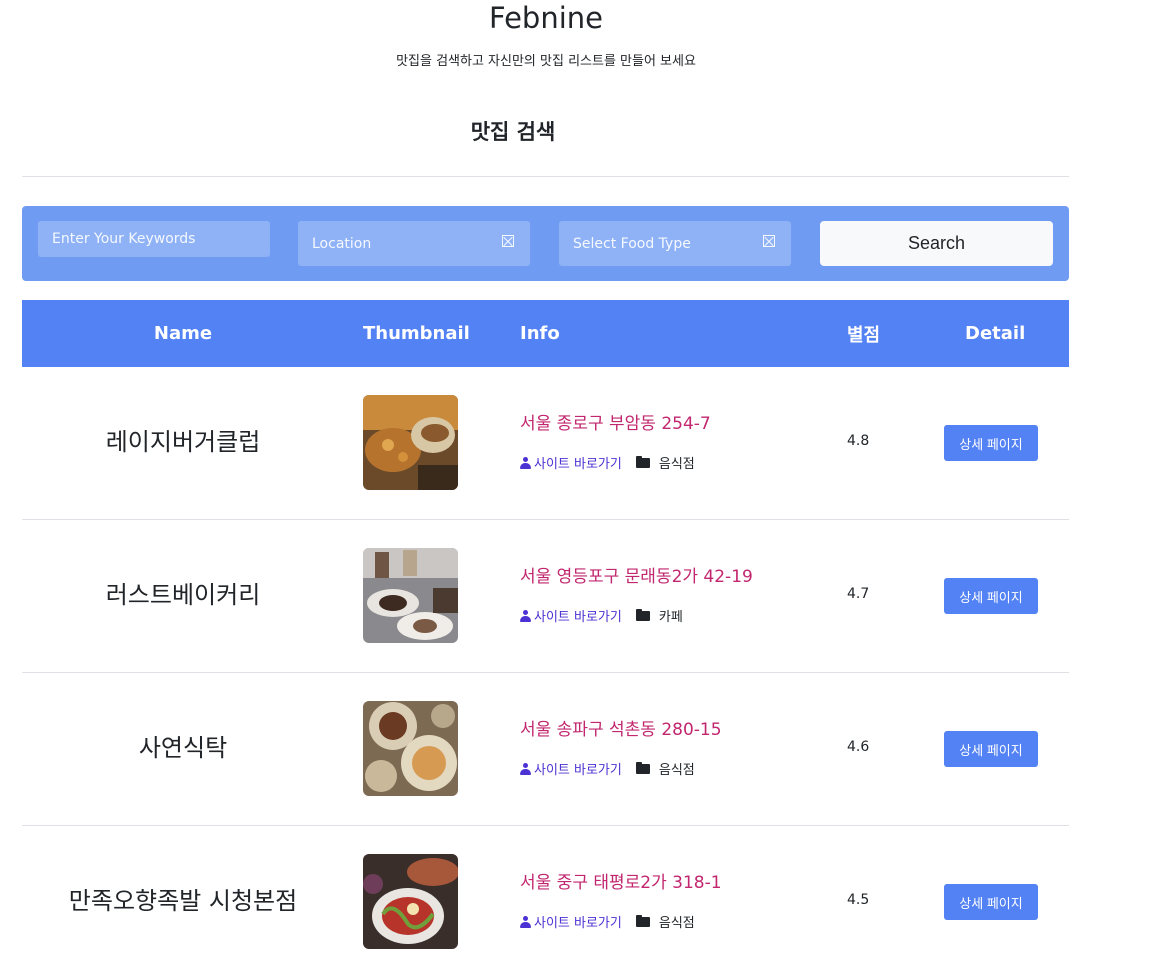 Image resolution: width=1176 pixels, height=979 pixels. What do you see at coordinates (995, 333) in the screenshot?
I see `header-detail: Detail` at bounding box center [995, 333].